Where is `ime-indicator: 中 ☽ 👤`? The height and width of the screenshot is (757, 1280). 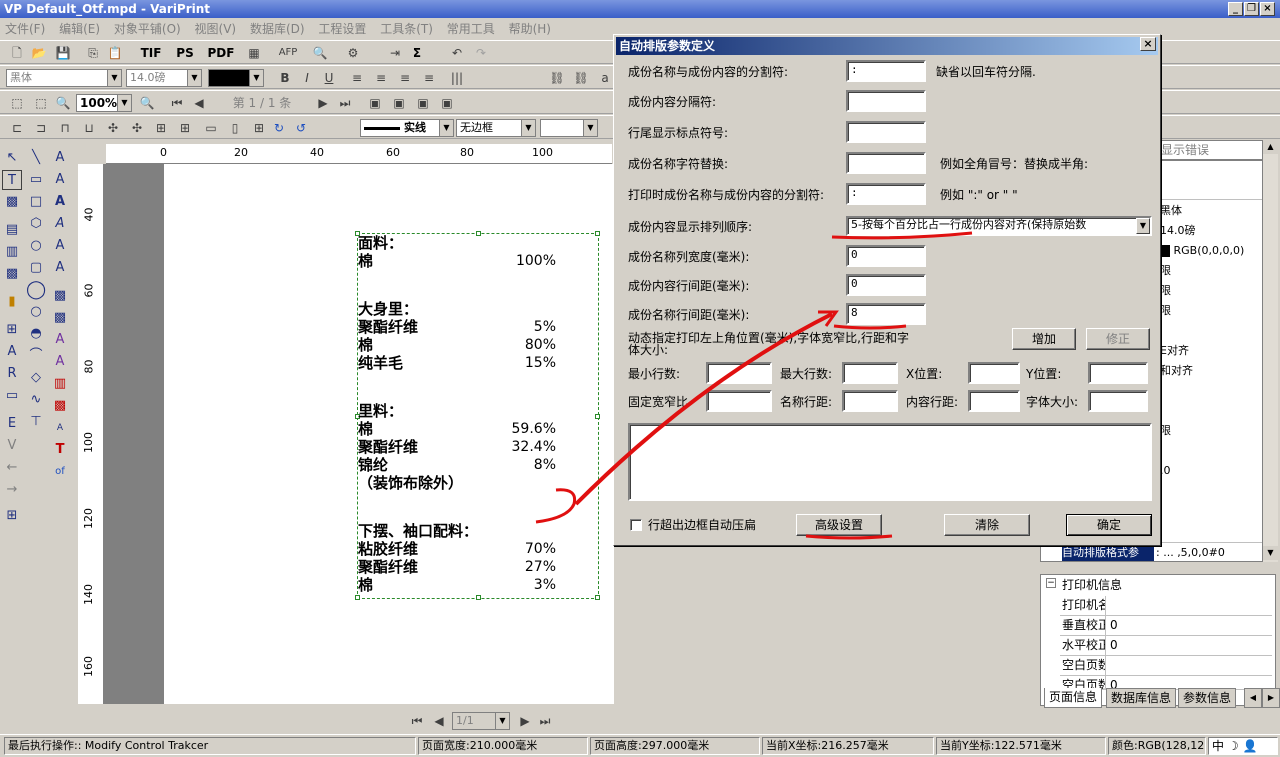
ime-indicator: 中 ☽ 👤 is located at coordinates (1243, 746).